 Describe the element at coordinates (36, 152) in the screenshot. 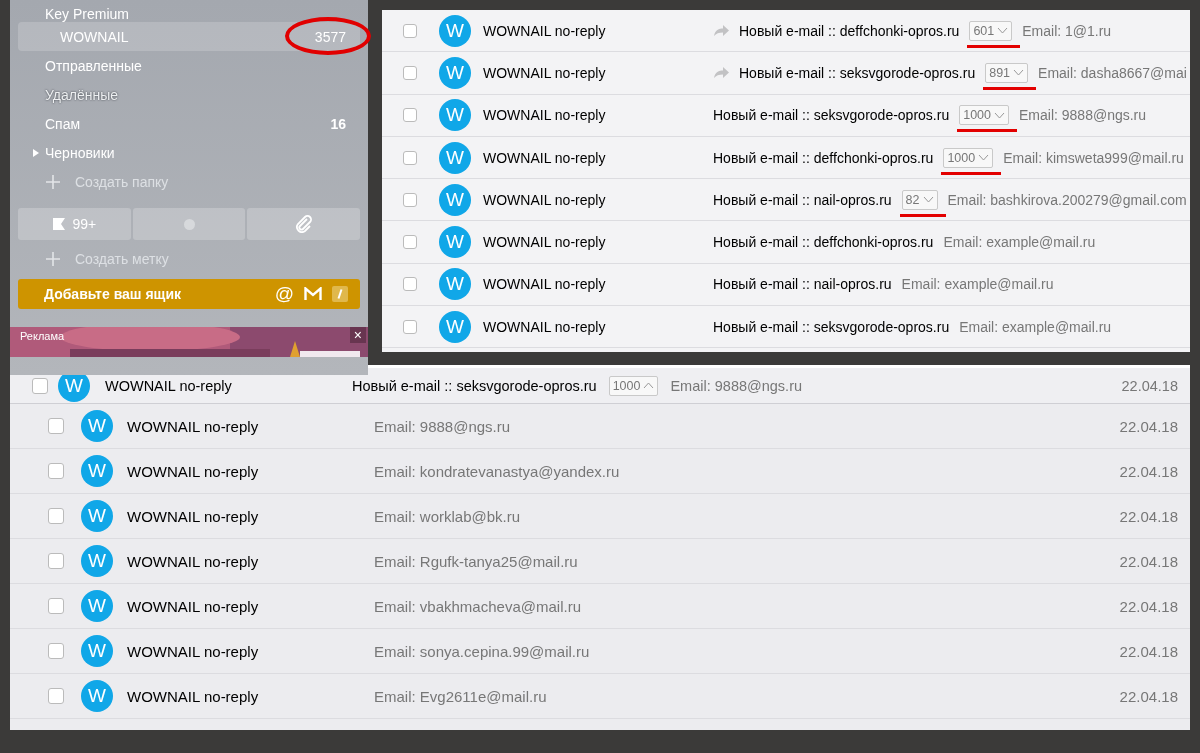

I see `collapsed-triangle-icon` at that location.